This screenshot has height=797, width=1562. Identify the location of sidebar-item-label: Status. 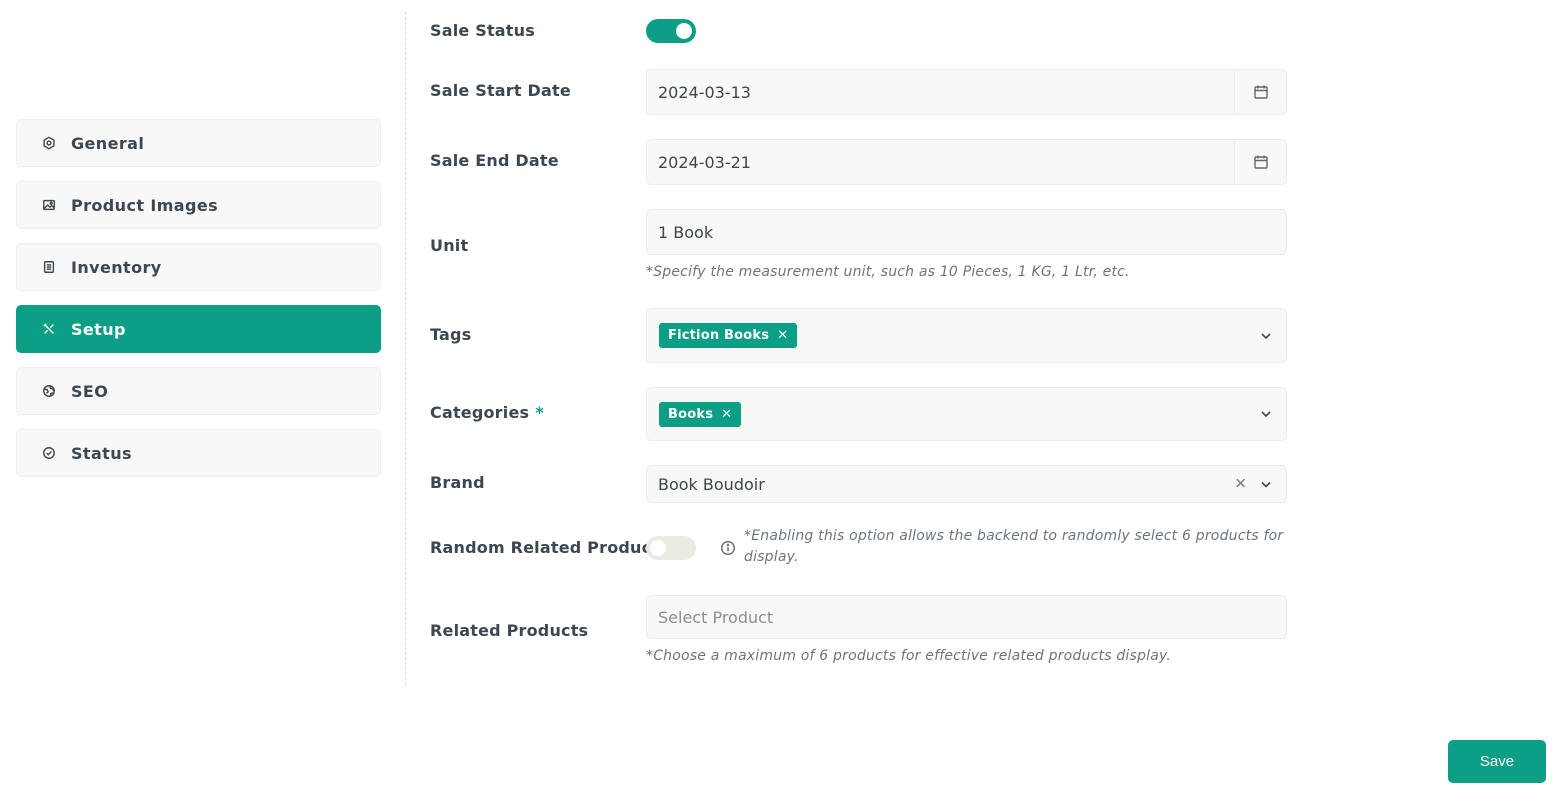
(101, 453).